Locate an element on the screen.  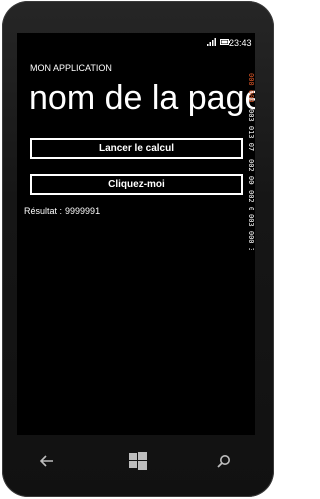
perf-counter: 003 000 3557 is located at coordinates (251, 232).